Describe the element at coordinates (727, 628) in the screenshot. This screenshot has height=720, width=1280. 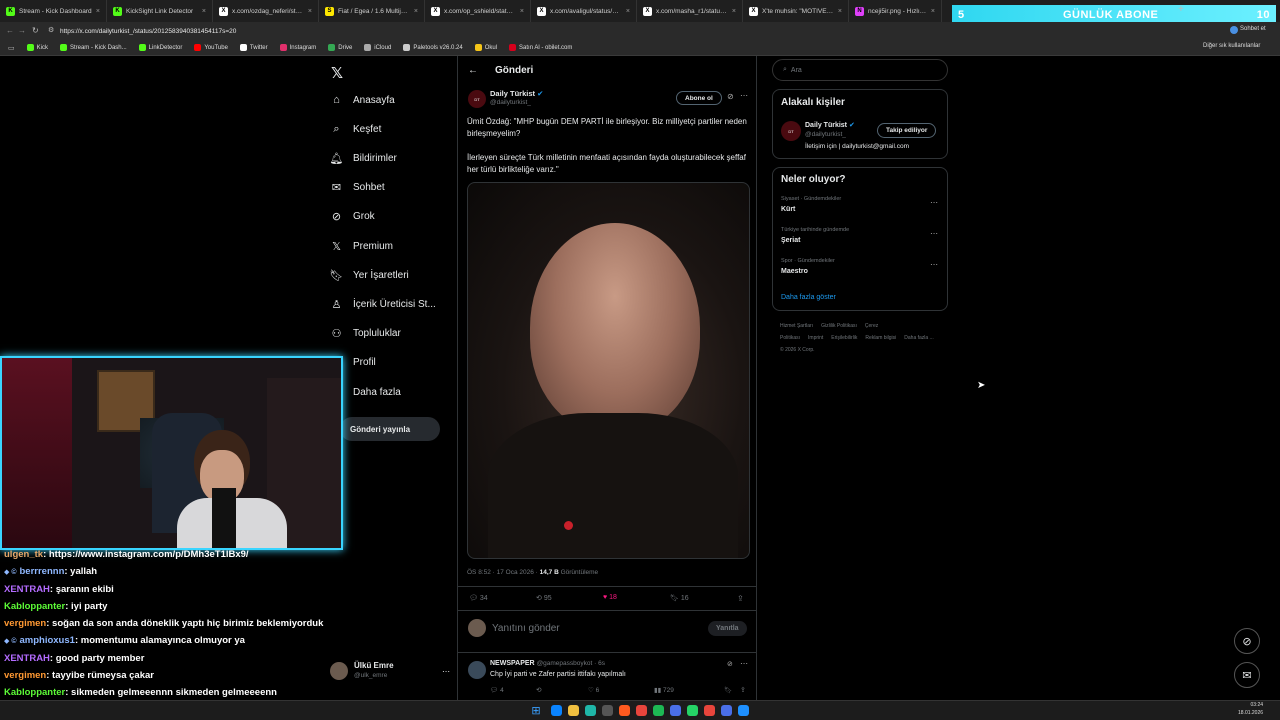
I see `reply-button: Yanıtla` at that location.